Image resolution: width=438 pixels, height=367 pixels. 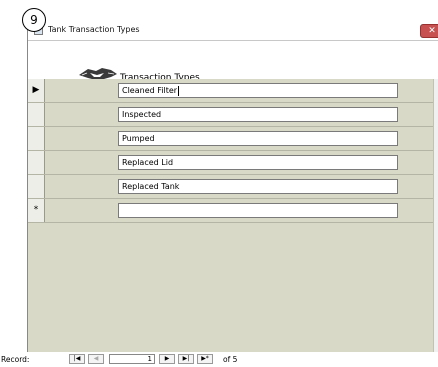 What do you see at coordinates (258, 210) in the screenshot?
I see `new-transaction-type-field` at bounding box center [258, 210].